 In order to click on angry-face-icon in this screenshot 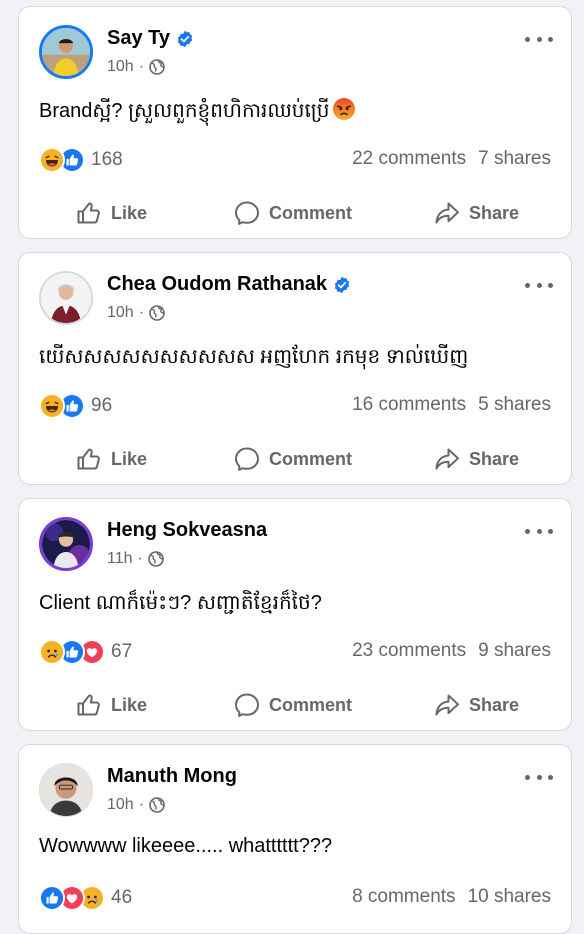, I will do `click(344, 109)`.